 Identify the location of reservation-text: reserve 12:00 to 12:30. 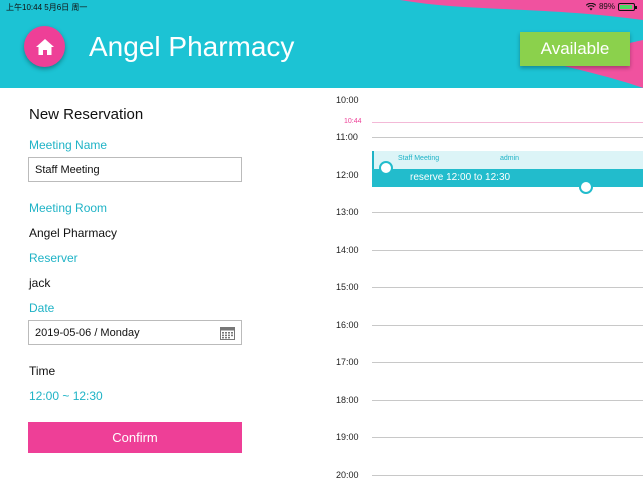
(460, 177).